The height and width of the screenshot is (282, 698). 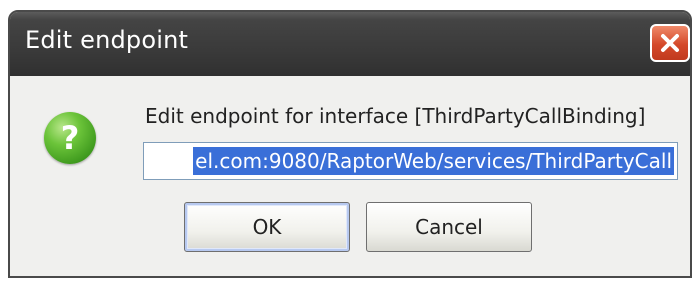 What do you see at coordinates (107, 40) in the screenshot?
I see `window-title: Edit endpoint` at bounding box center [107, 40].